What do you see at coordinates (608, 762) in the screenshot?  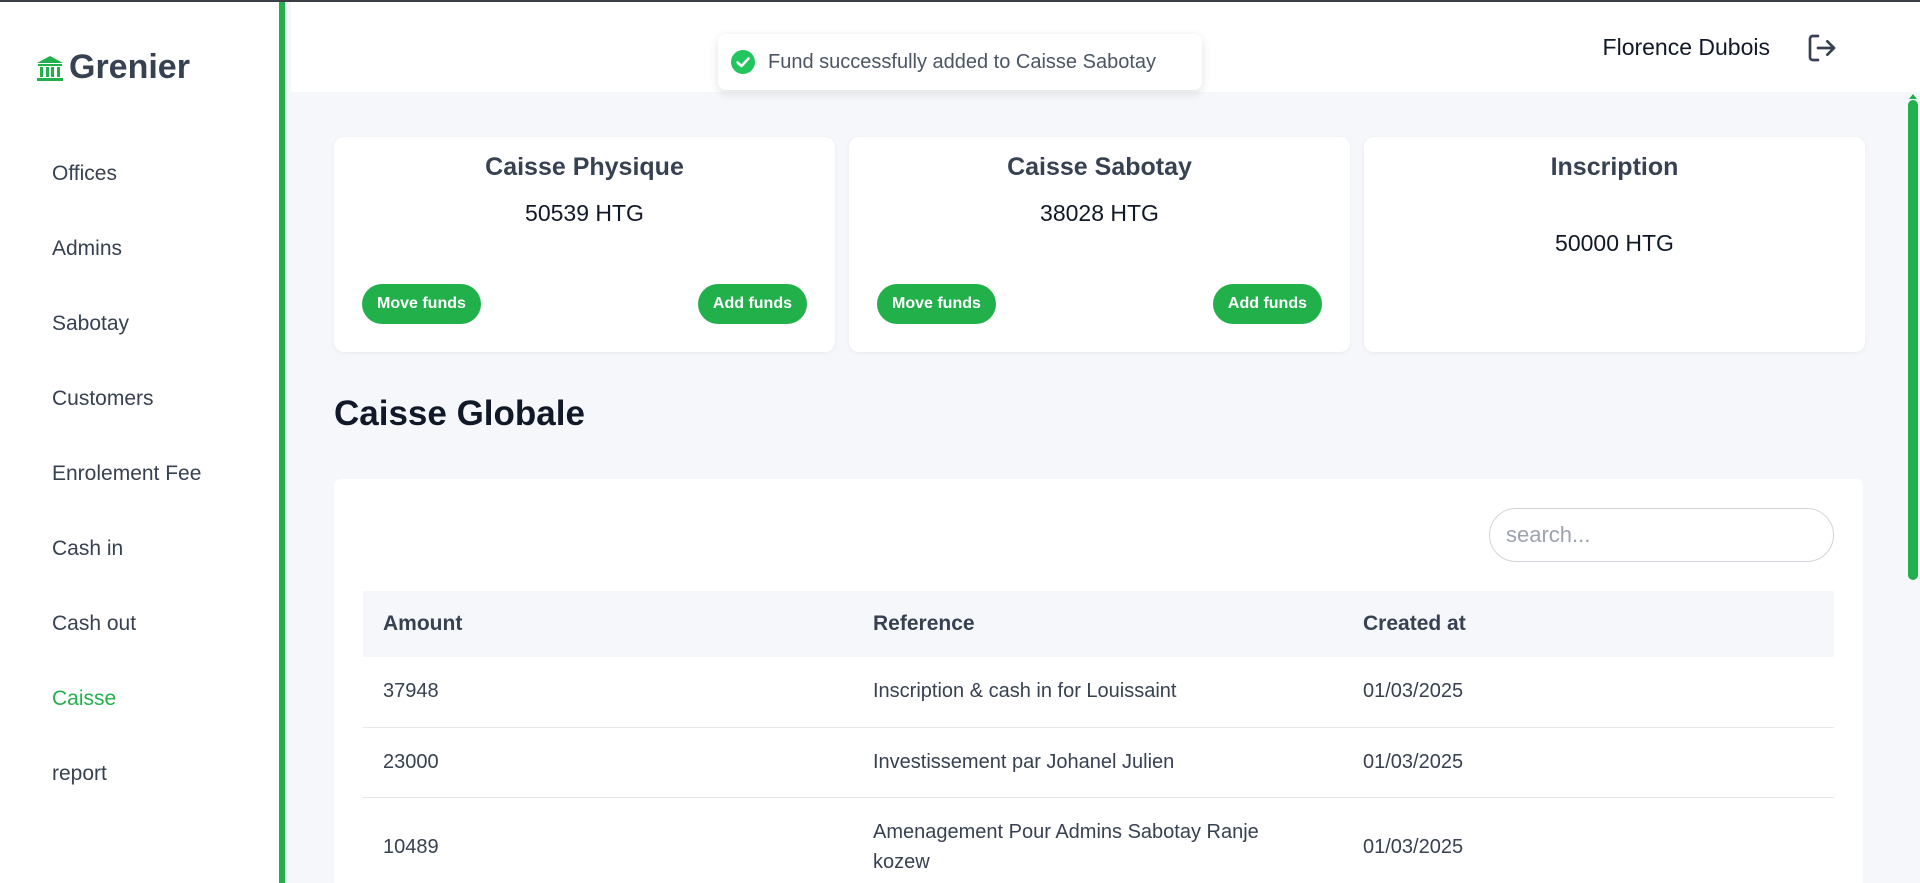 I see `cell-amount: 23000` at bounding box center [608, 762].